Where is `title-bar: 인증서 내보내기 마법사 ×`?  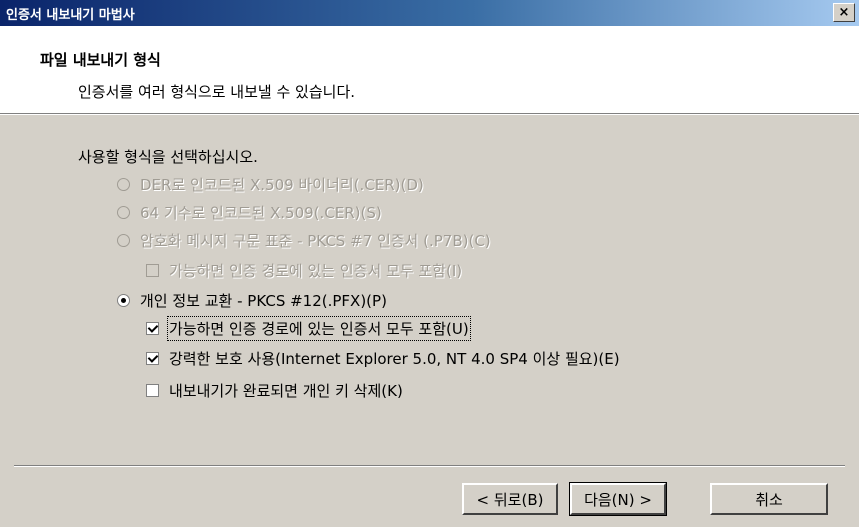
title-bar: 인증서 내보내기 마법사 × is located at coordinates (429, 13).